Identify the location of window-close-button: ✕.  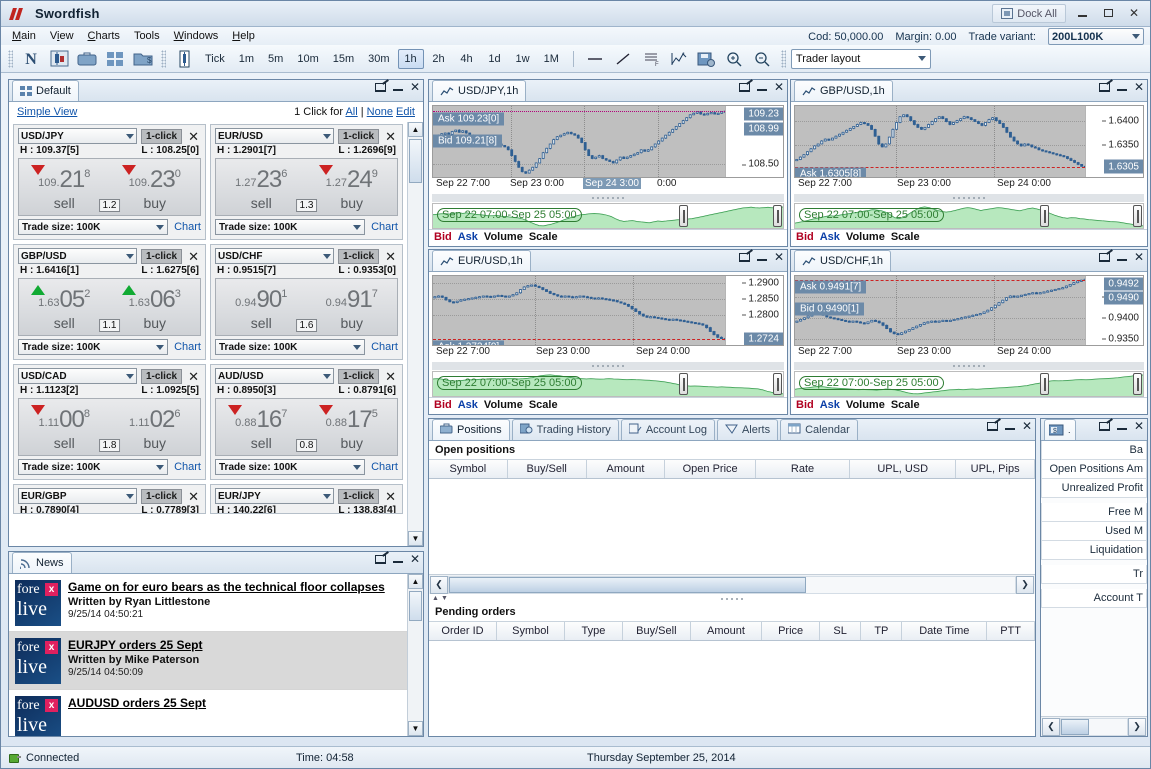
(1134, 13).